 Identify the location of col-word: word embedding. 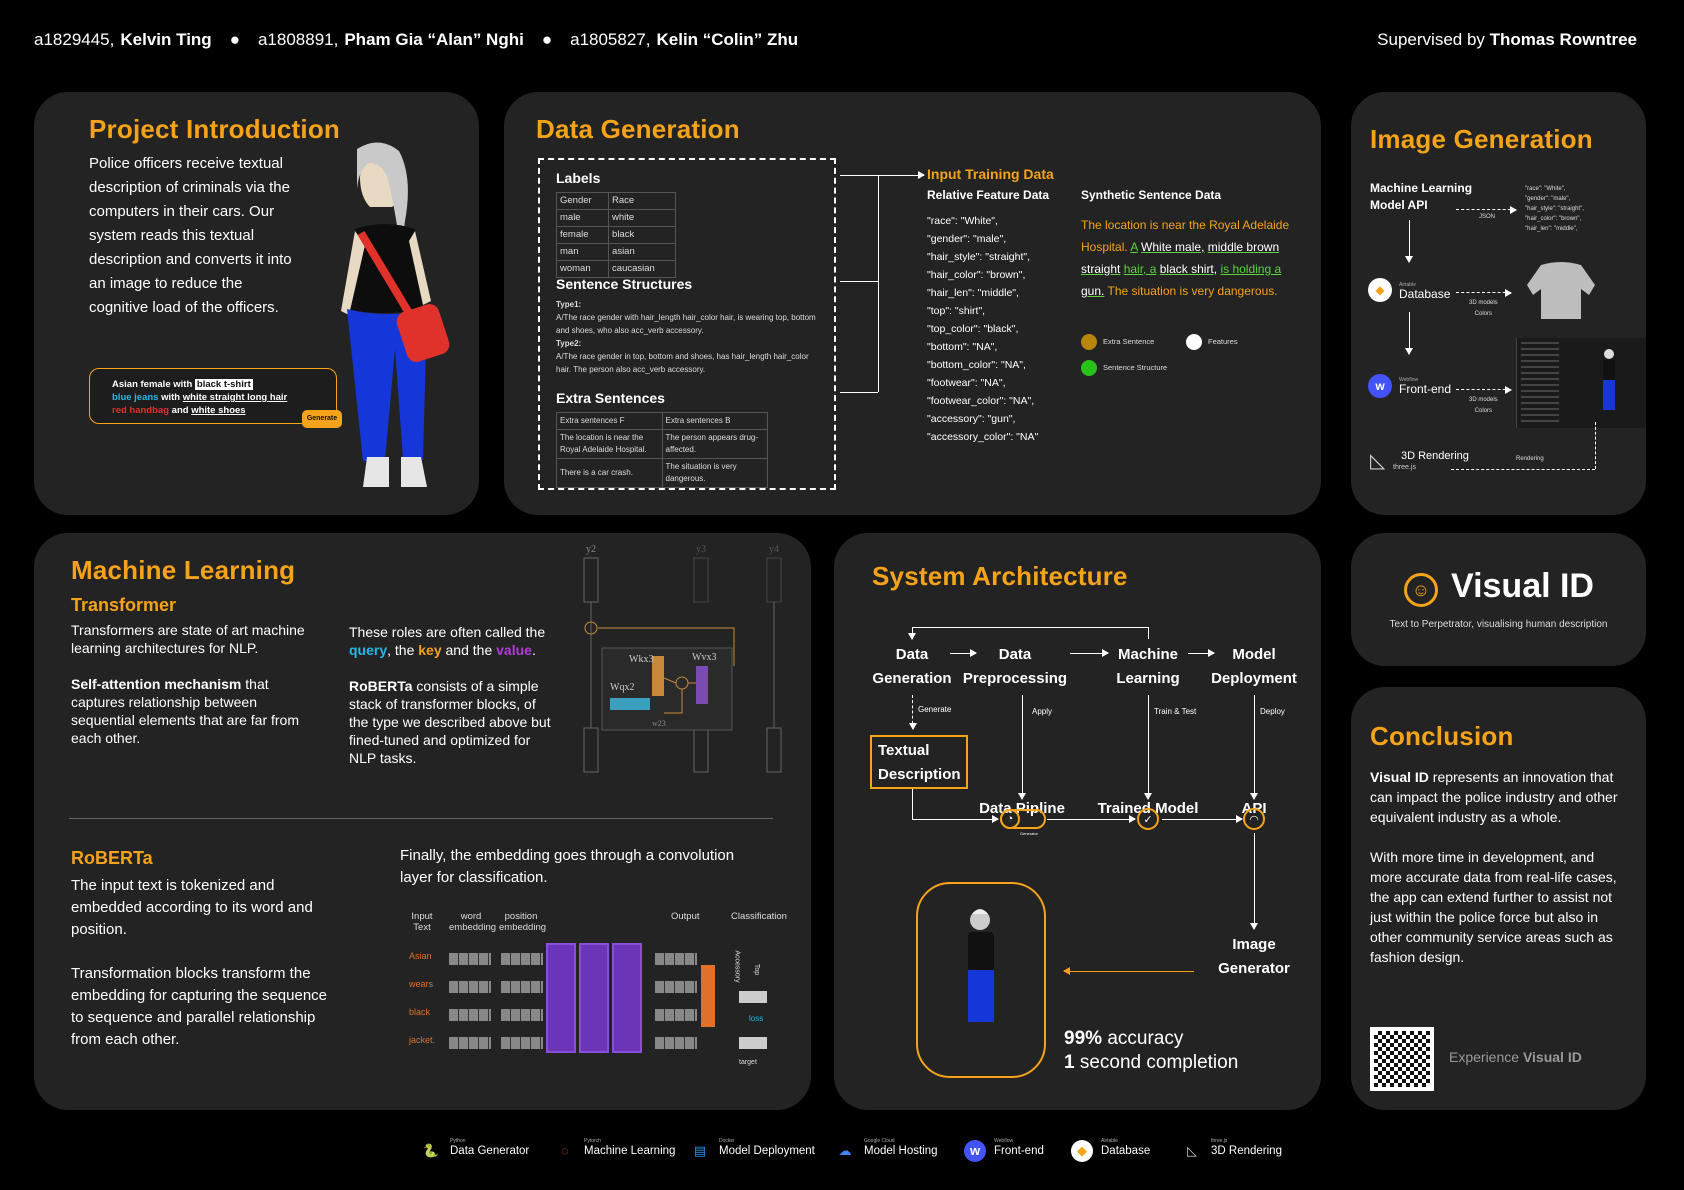
(473, 922).